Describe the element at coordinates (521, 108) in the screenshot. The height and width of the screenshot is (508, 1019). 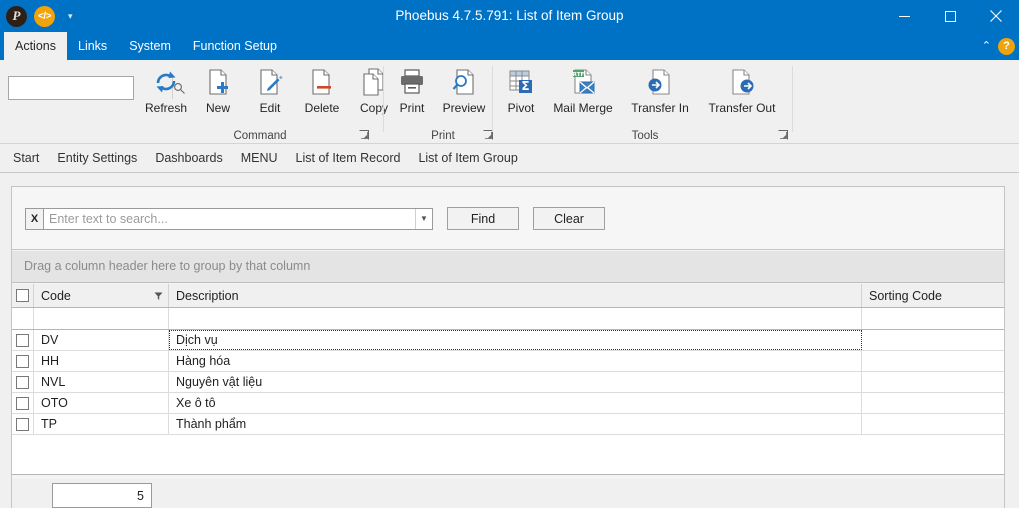
I see `pivot-label: Pivot` at that location.